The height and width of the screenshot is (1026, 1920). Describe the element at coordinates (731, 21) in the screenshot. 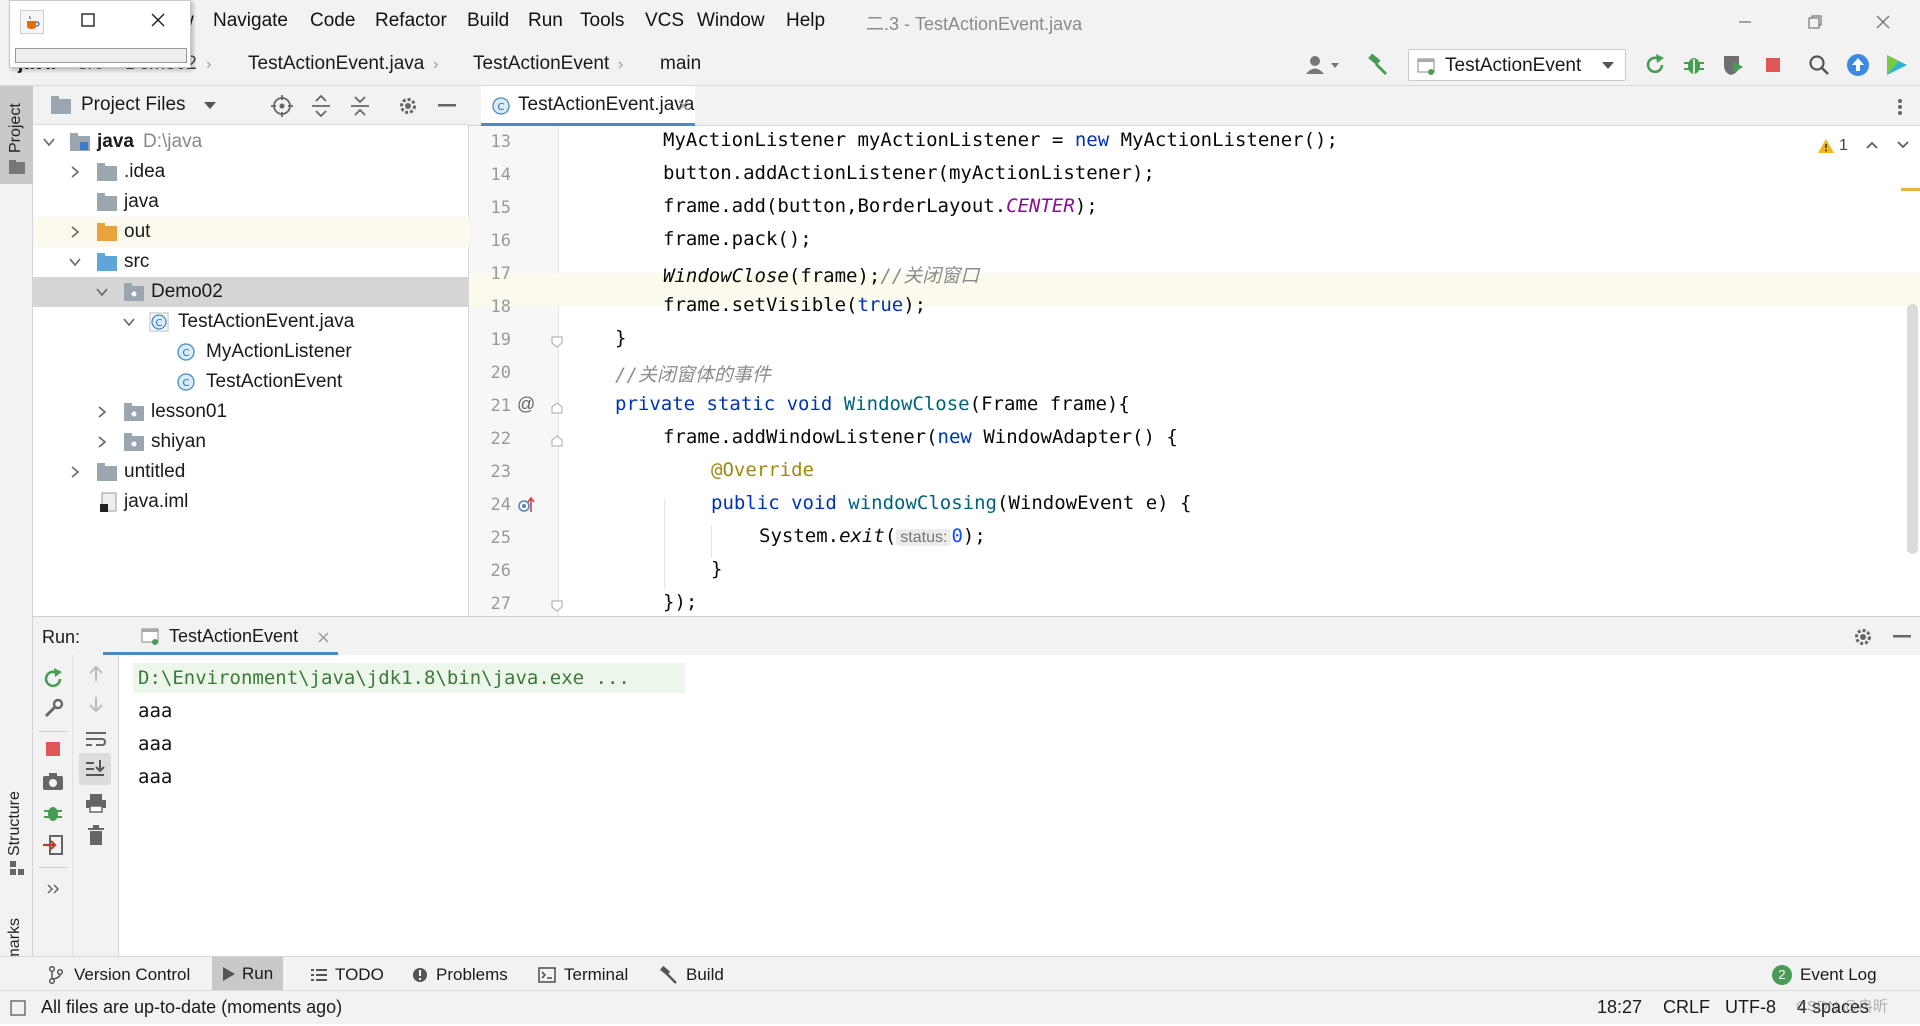

I see `menu-window: Window` at that location.